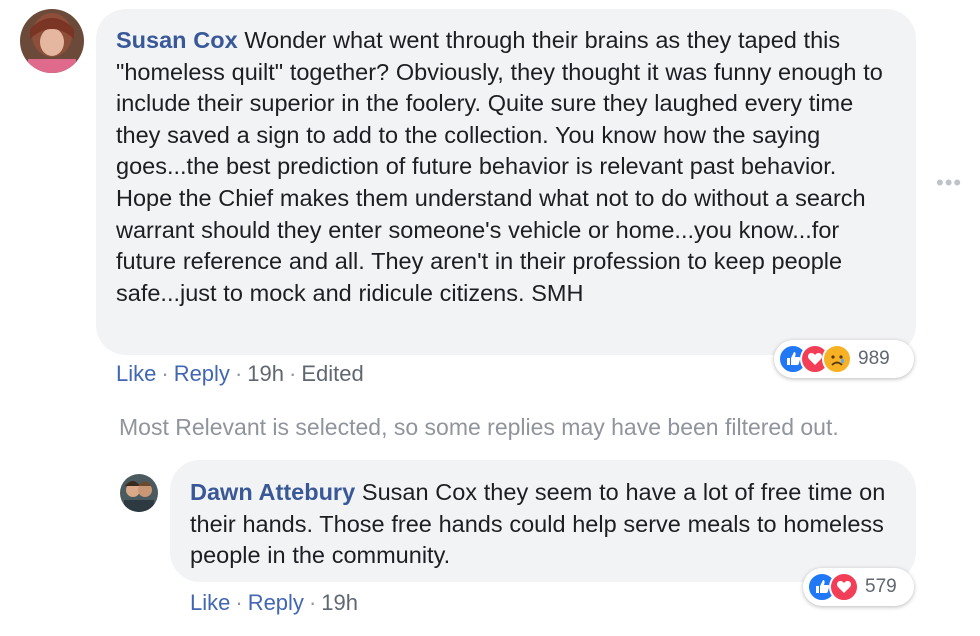 The height and width of the screenshot is (636, 980). Describe the element at coordinates (949, 183) in the screenshot. I see `more-options-icon: •••` at that location.